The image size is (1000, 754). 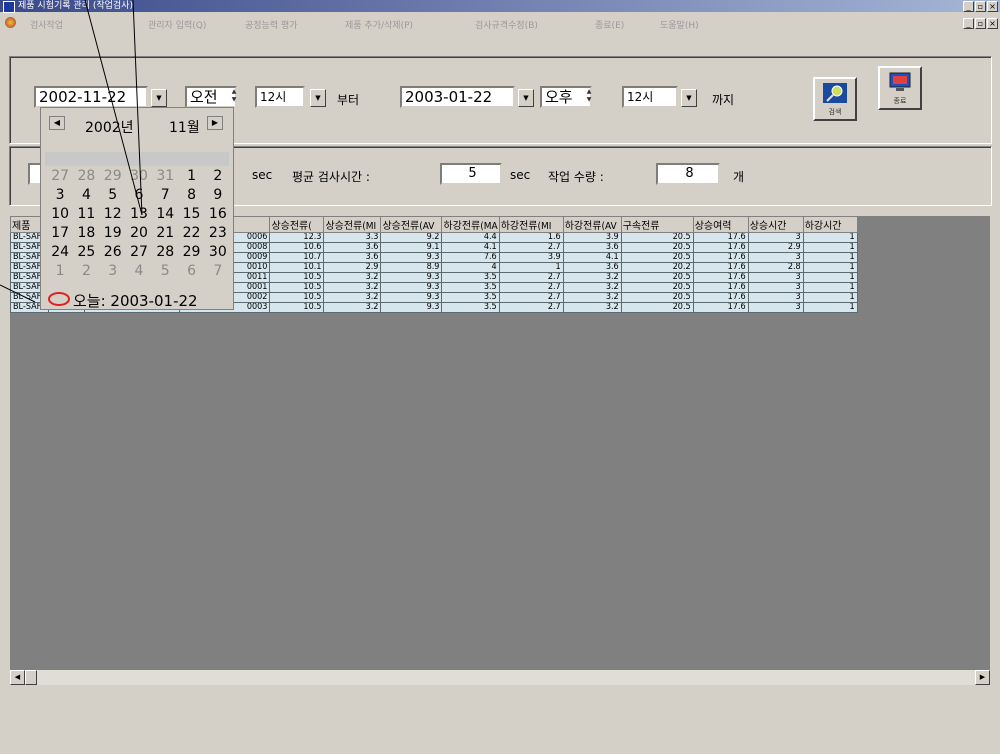 I want to click on calendar-day: 8, so click(x=191, y=195).